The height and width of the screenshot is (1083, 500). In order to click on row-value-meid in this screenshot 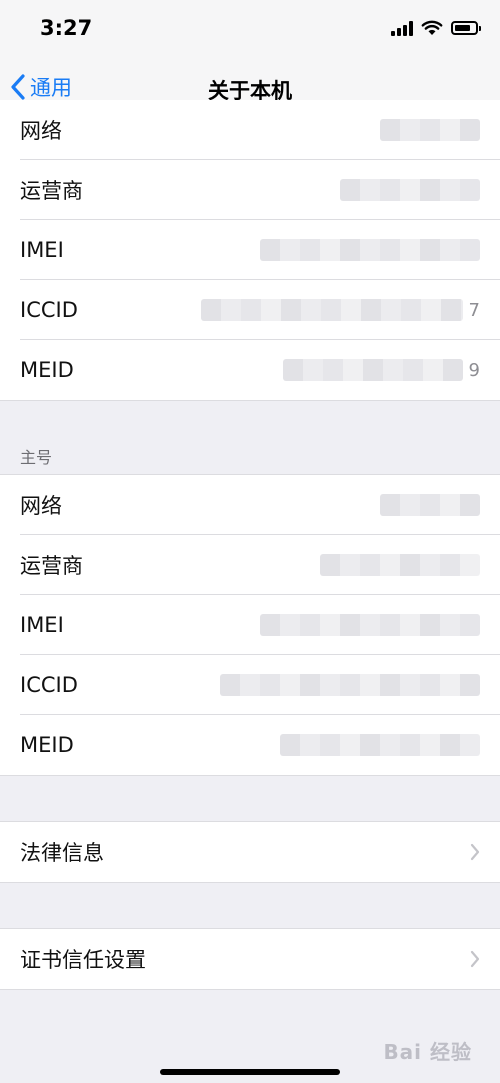, I will do `click(380, 745)`.